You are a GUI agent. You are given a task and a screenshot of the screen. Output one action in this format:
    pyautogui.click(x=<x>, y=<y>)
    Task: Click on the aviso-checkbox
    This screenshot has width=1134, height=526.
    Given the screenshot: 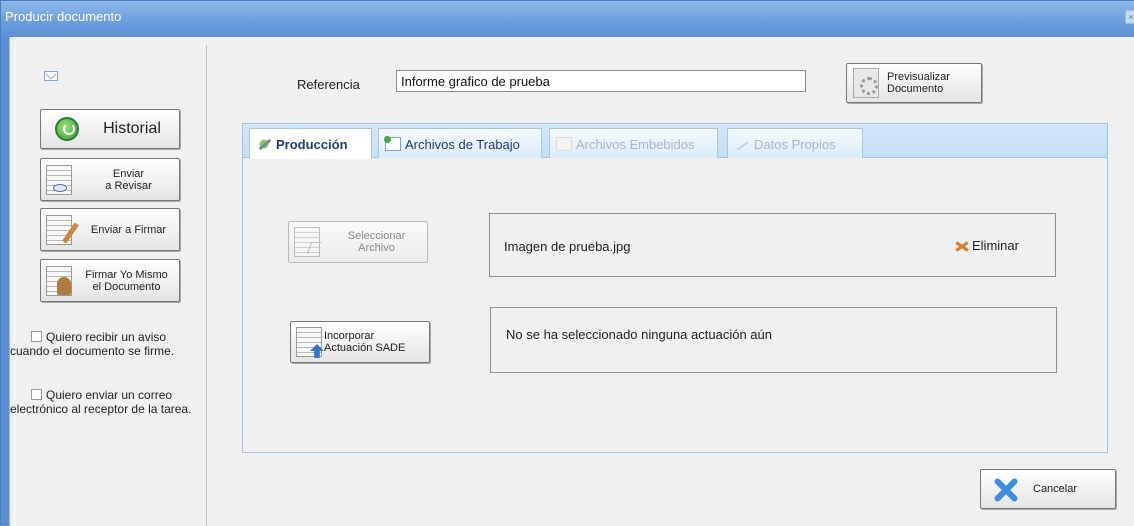 What is the action you would take?
    pyautogui.click(x=36, y=336)
    